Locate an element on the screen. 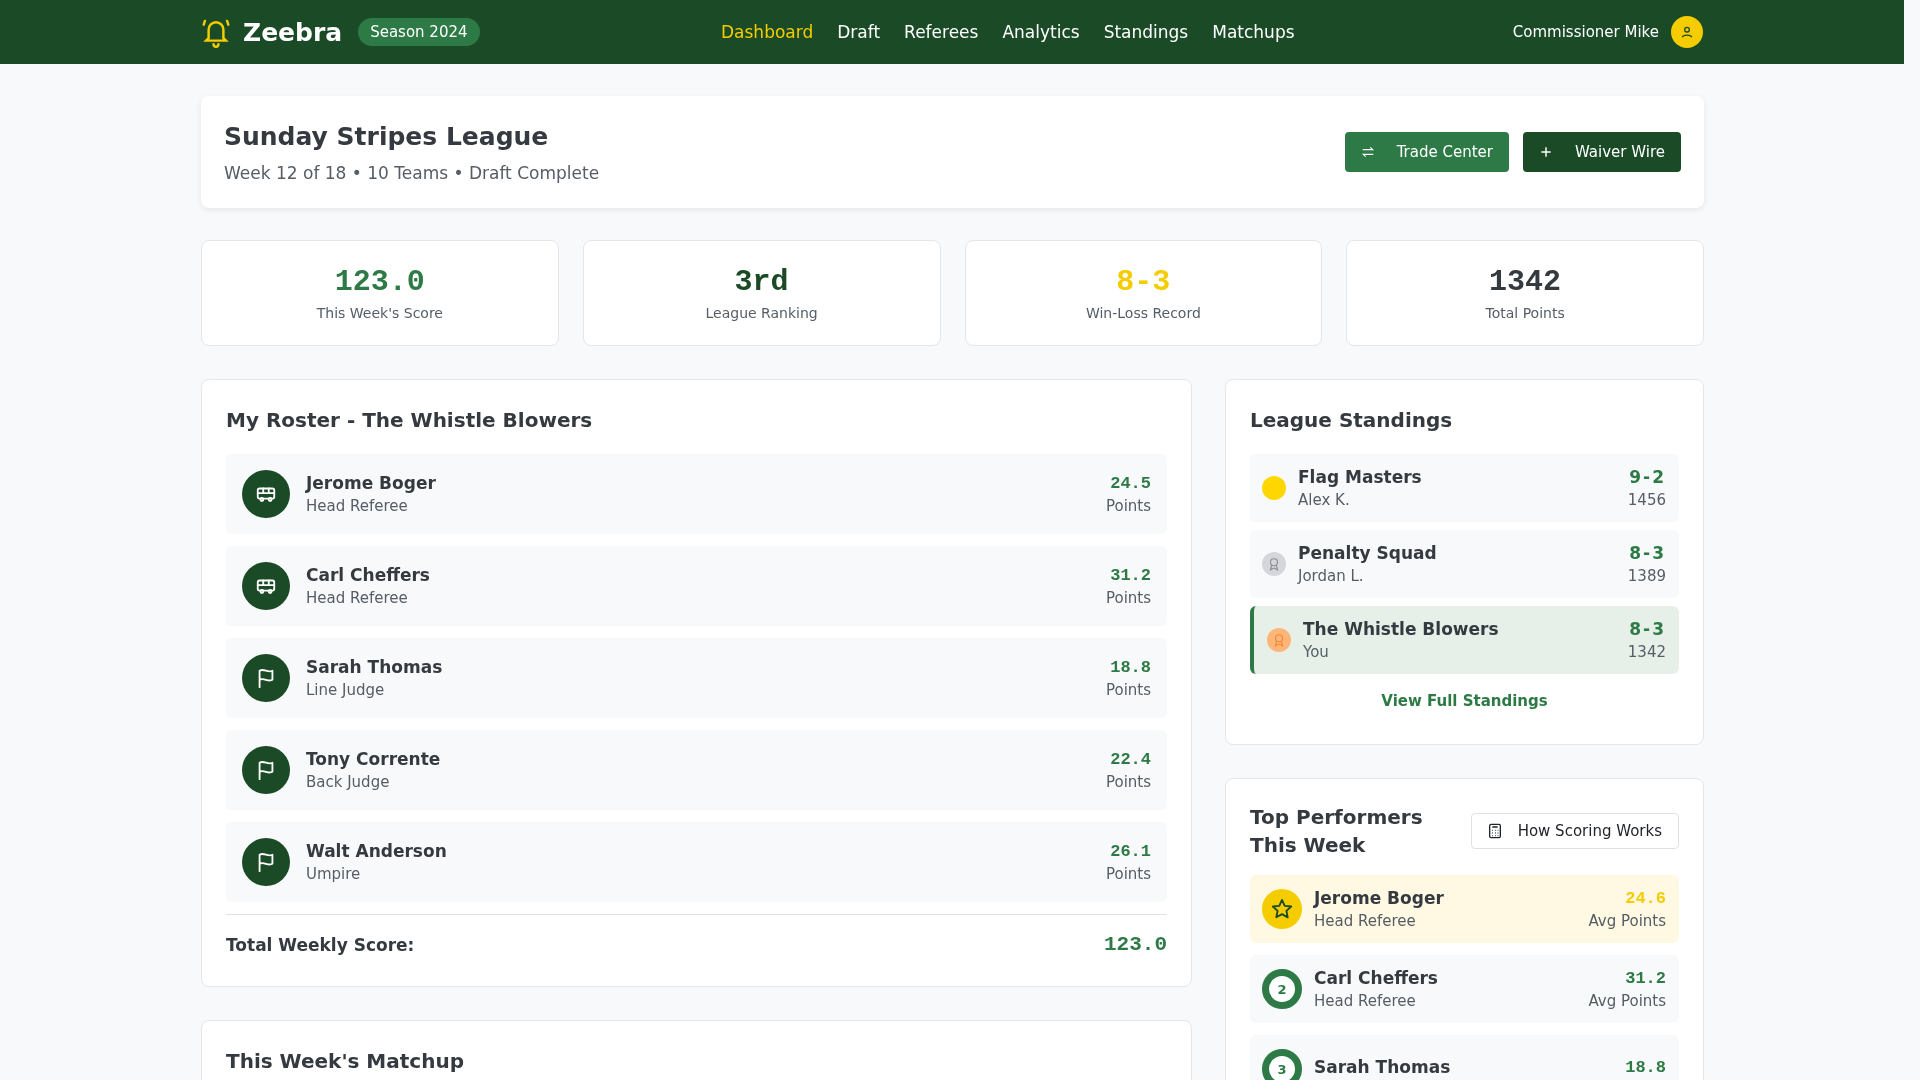 Image resolution: width=1920 pixels, height=1080 pixels. rank-badge: 3 is located at coordinates (1282, 1064).